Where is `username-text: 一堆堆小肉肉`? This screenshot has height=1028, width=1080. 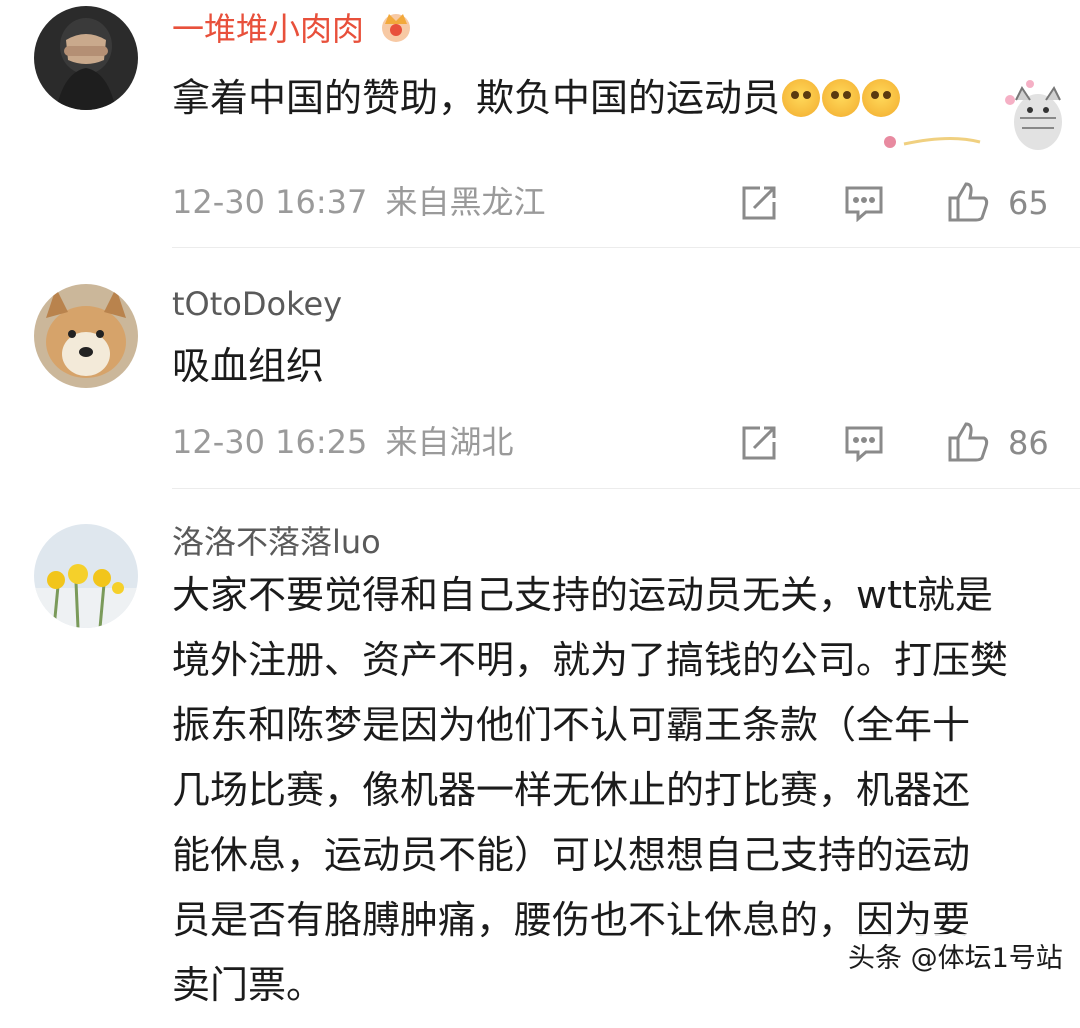 username-text: 一堆堆小肉肉 is located at coordinates (268, 29).